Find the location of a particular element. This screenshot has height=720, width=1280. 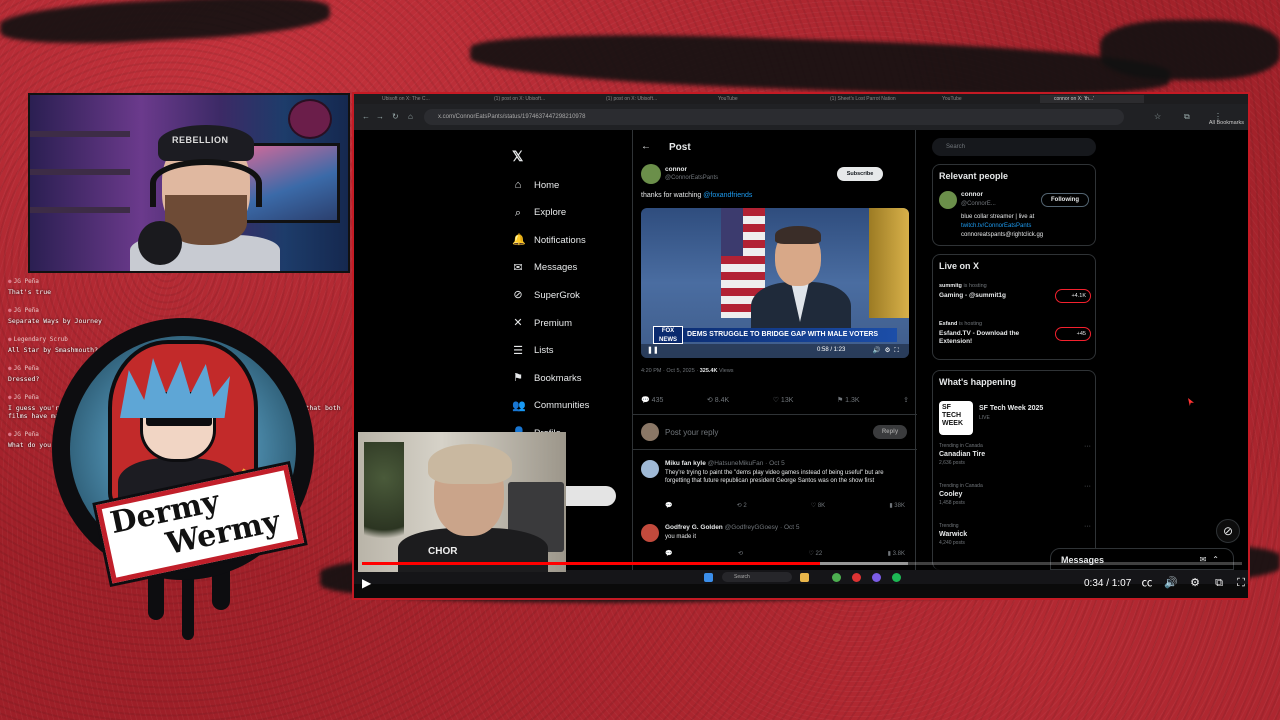

views-action: ▮ 38K is located at coordinates (897, 505).